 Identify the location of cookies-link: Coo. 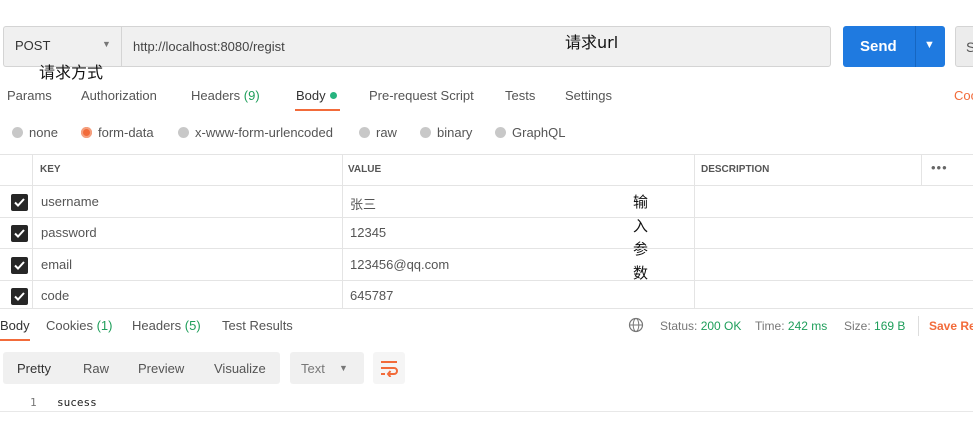
(963, 95).